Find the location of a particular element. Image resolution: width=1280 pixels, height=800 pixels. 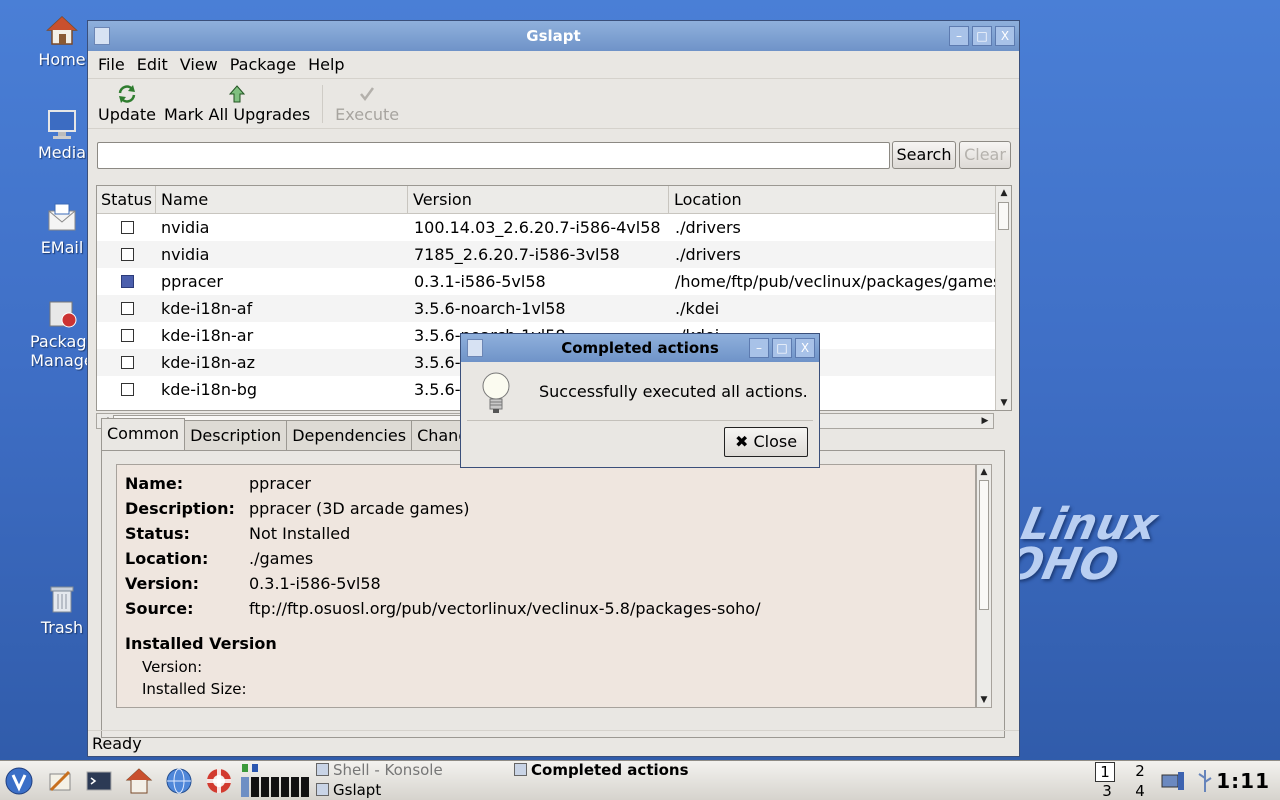

mark-all-upgrades-button: Mark All Upgrades is located at coordinates (237, 103).